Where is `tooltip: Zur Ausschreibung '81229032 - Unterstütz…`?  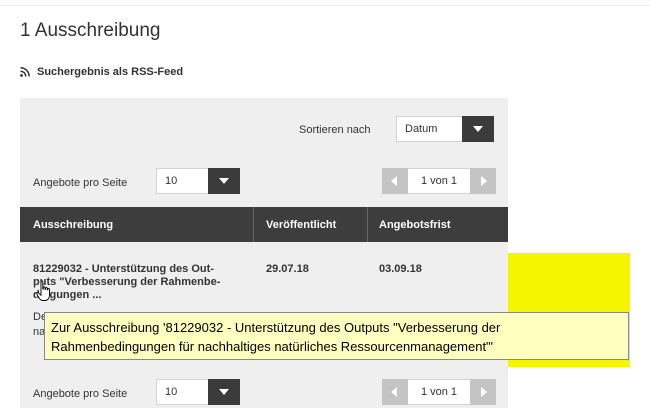
tooltip: Zur Ausschreibung '81229032 - Unterstütz… is located at coordinates (336, 336).